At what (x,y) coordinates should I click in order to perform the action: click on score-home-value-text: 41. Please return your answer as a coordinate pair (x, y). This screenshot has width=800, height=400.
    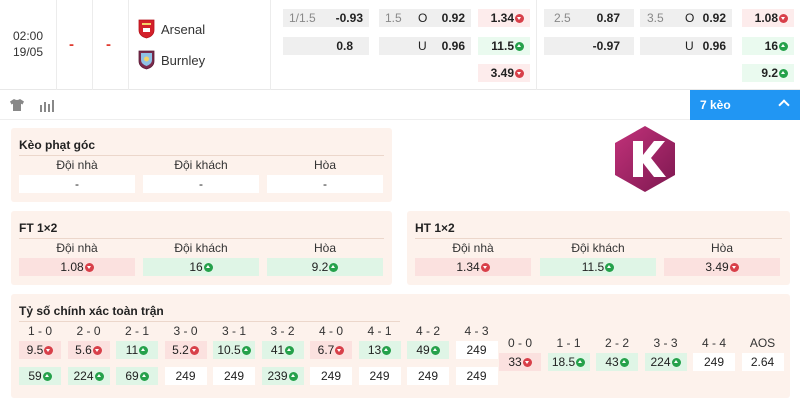
    Looking at the image, I should click on (277, 350).